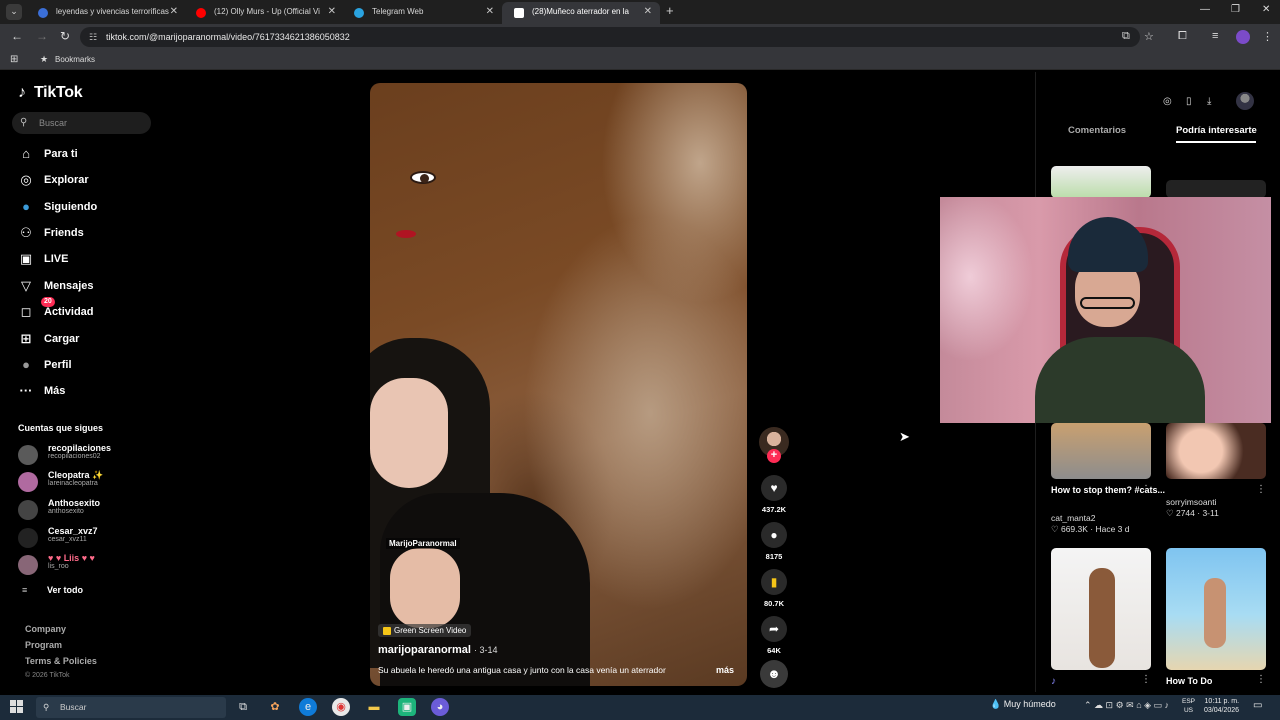  I want to click on browser-tab-2: (12) Olly Murs - Up (Official Vi ✕, so click(264, 13).